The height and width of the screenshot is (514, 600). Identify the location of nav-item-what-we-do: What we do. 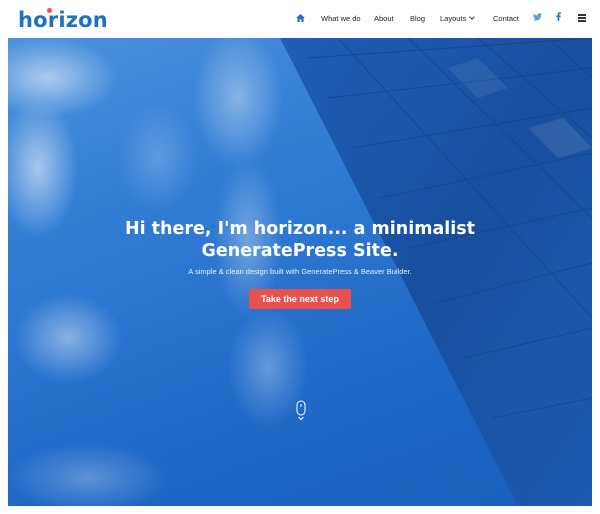
(341, 19).